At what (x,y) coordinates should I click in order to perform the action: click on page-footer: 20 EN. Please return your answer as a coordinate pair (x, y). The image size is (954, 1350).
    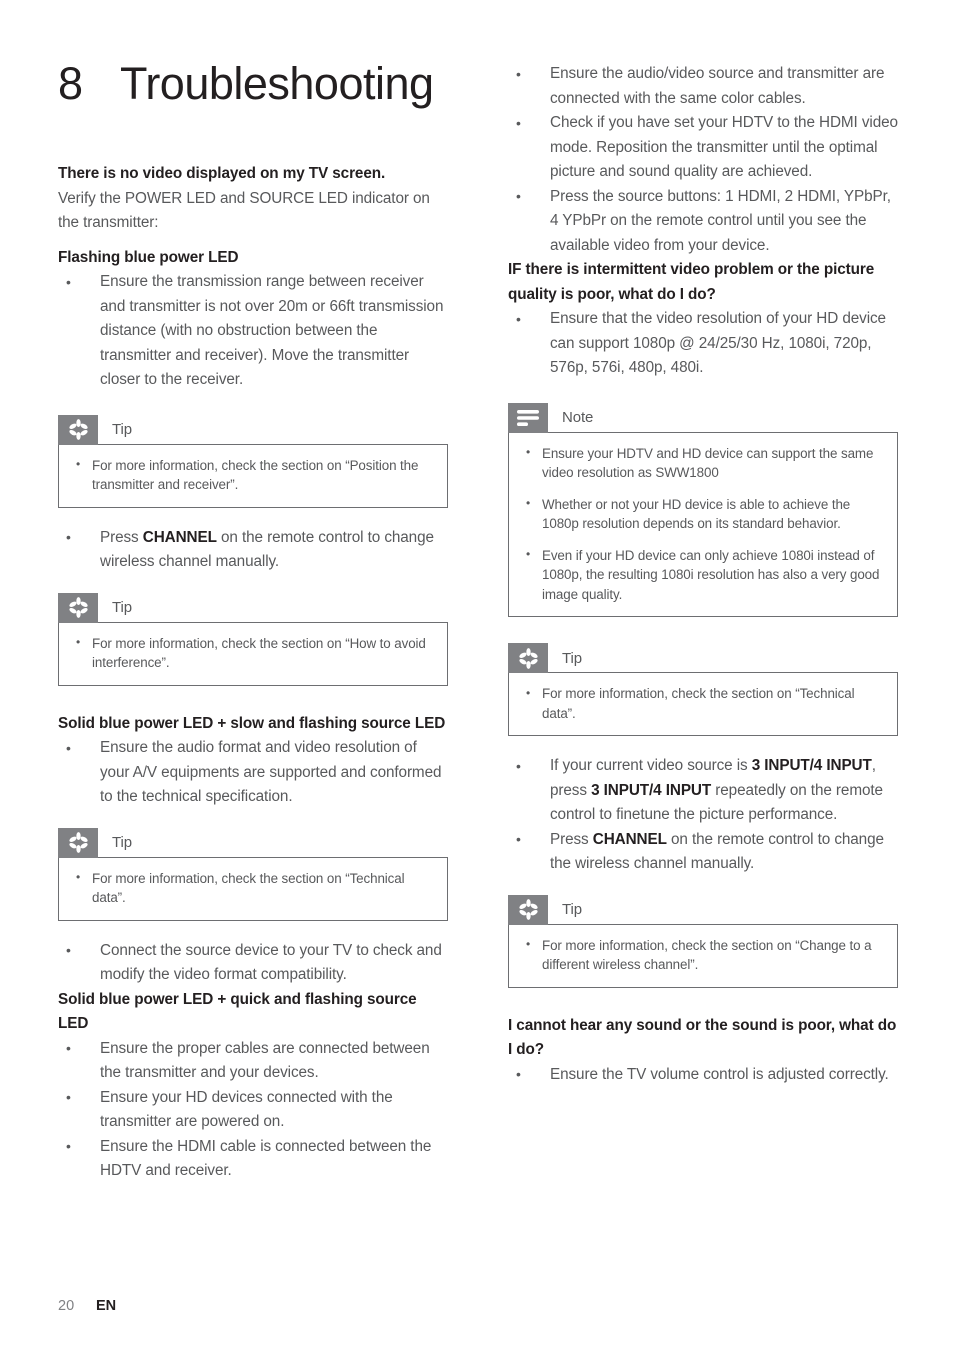
    Looking at the image, I should click on (87, 1306).